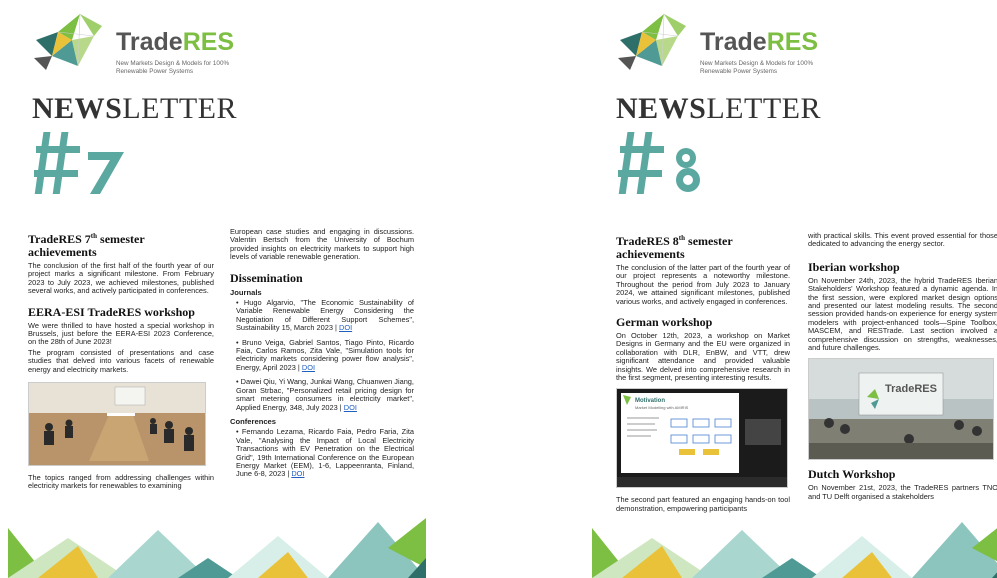 The width and height of the screenshot is (997, 578). I want to click on screen-logo-text: TradeRES, so click(911, 389).